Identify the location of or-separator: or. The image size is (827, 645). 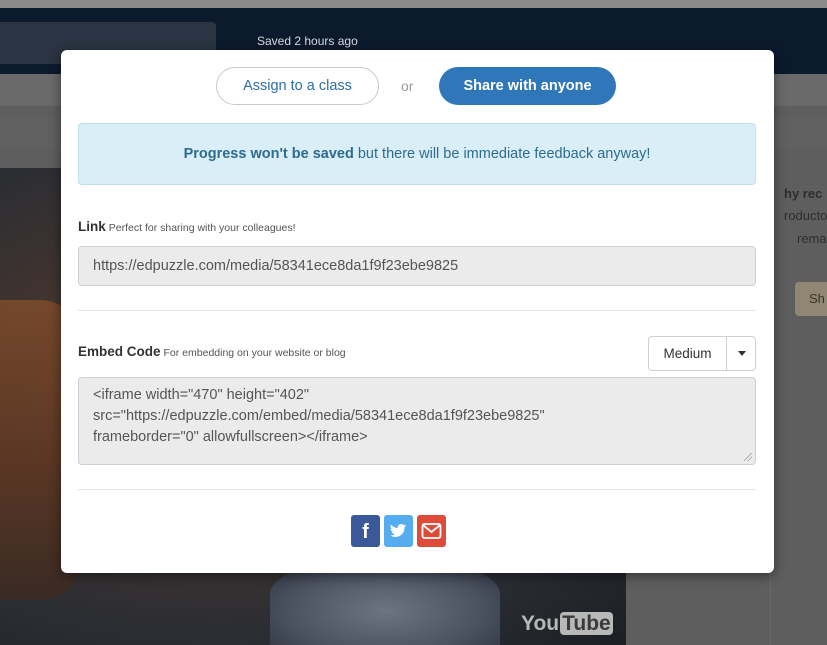
(407, 86).